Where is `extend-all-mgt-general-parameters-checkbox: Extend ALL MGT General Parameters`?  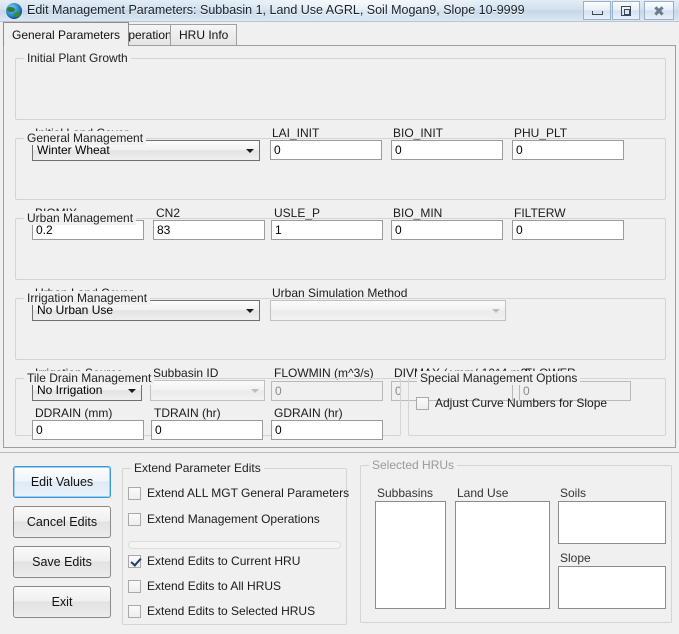 extend-all-mgt-general-parameters-checkbox: Extend ALL MGT General Parameters is located at coordinates (238, 493).